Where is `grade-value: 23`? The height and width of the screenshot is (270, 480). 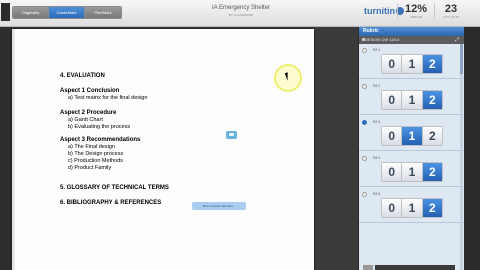 grade-value: 23 is located at coordinates (451, 9).